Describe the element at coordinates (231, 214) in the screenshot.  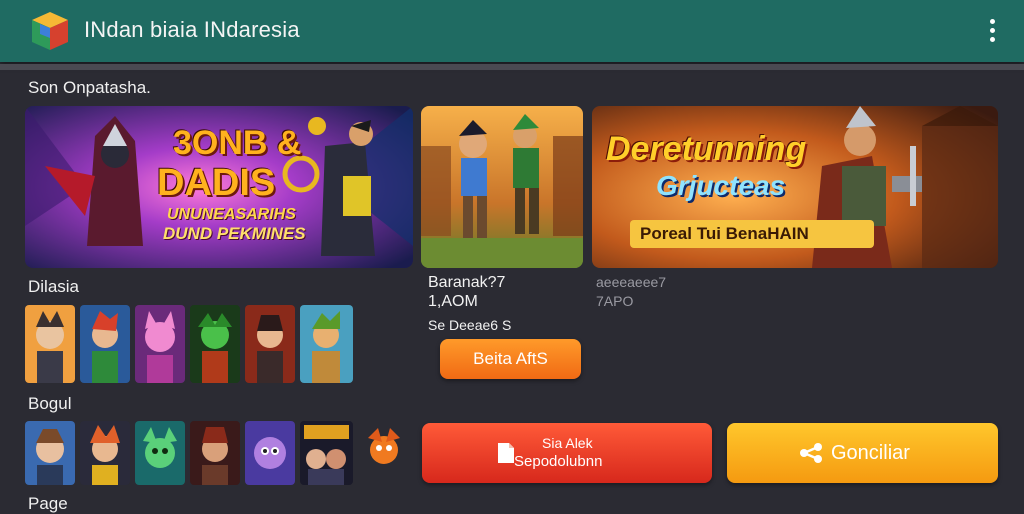
I see `banner-1-subtitle-line1: UNUNEASARIHS` at that location.